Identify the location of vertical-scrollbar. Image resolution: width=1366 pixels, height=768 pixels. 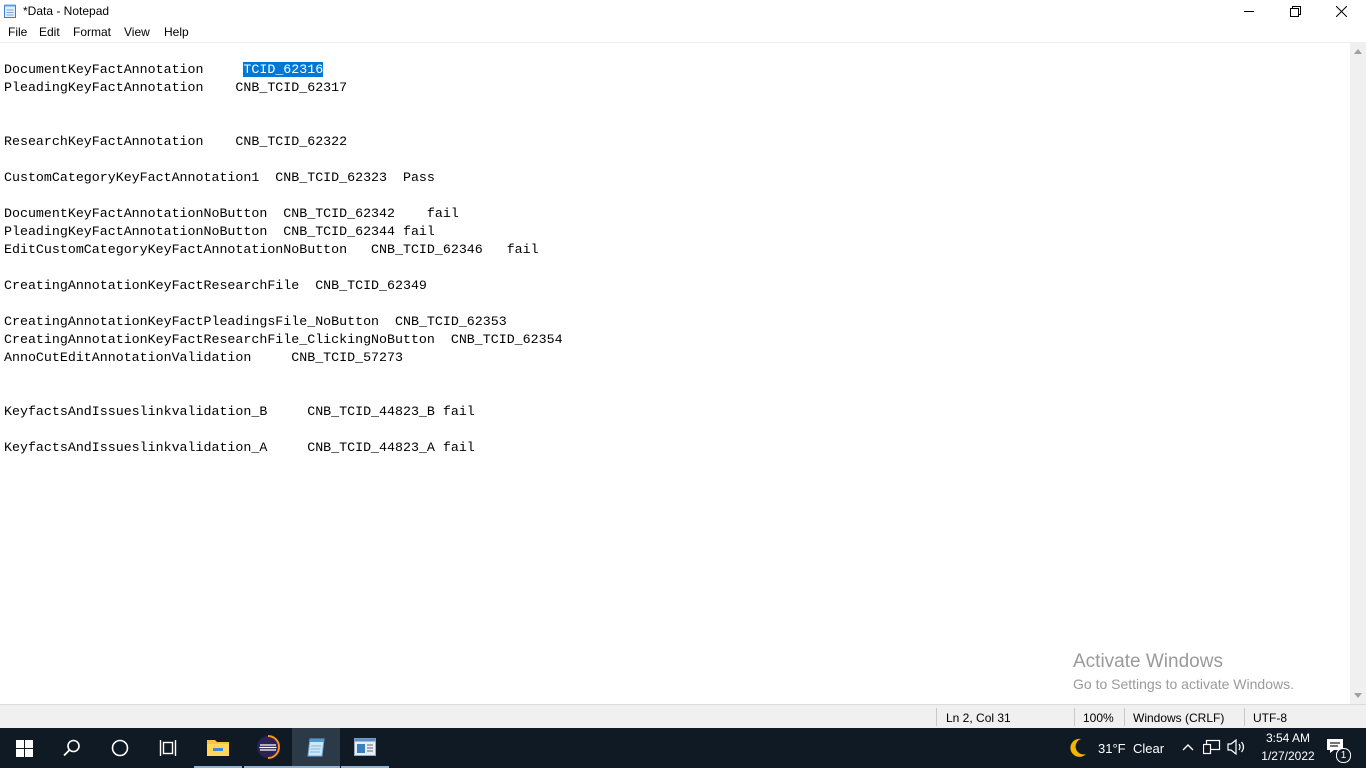
(1358, 373).